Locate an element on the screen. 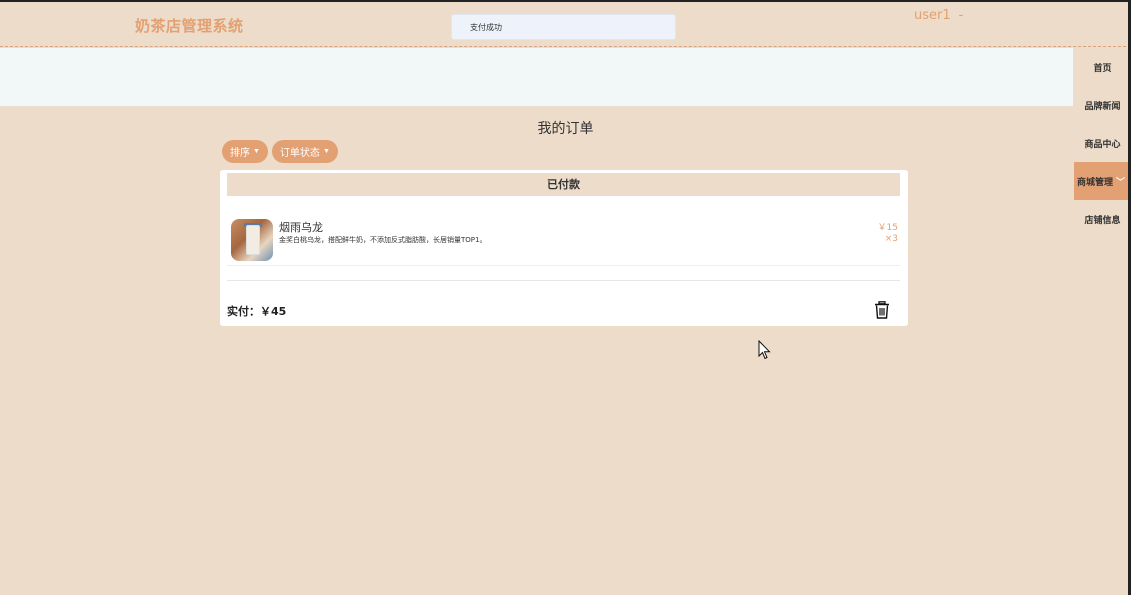  order-status-badge: 已付款 is located at coordinates (563, 184).